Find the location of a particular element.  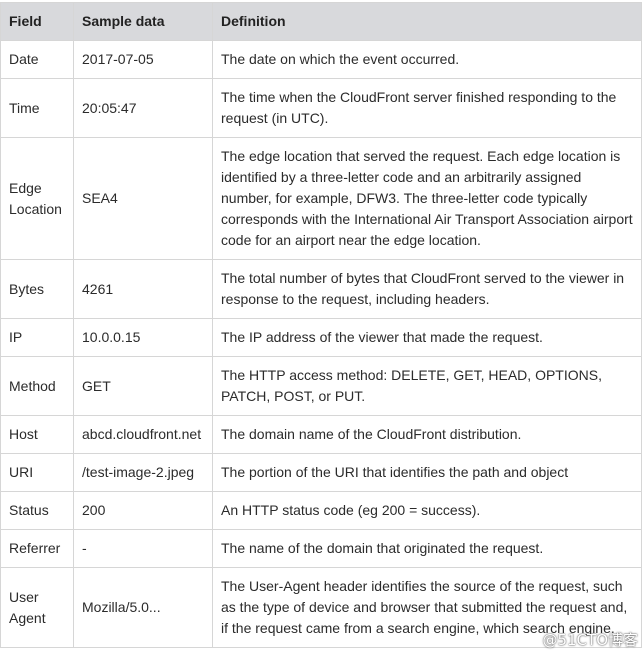

sample-cell: /test-image-2.jpeg is located at coordinates (143, 472).